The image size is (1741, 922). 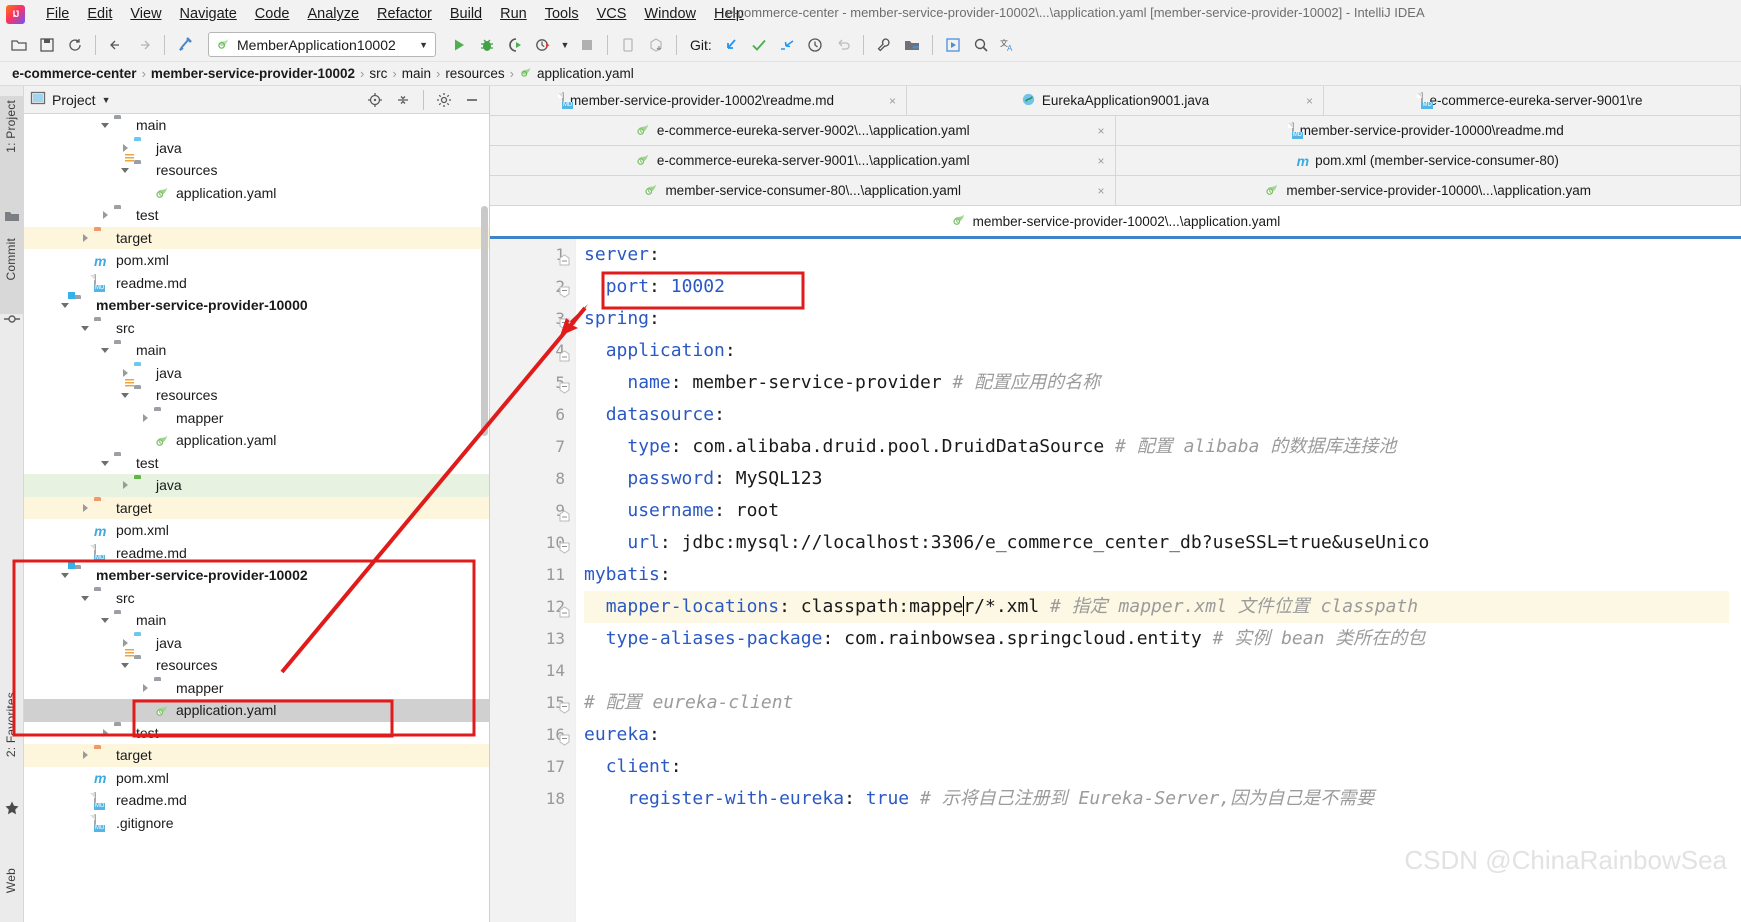 I want to click on collapse-all-icon, so click(x=403, y=100).